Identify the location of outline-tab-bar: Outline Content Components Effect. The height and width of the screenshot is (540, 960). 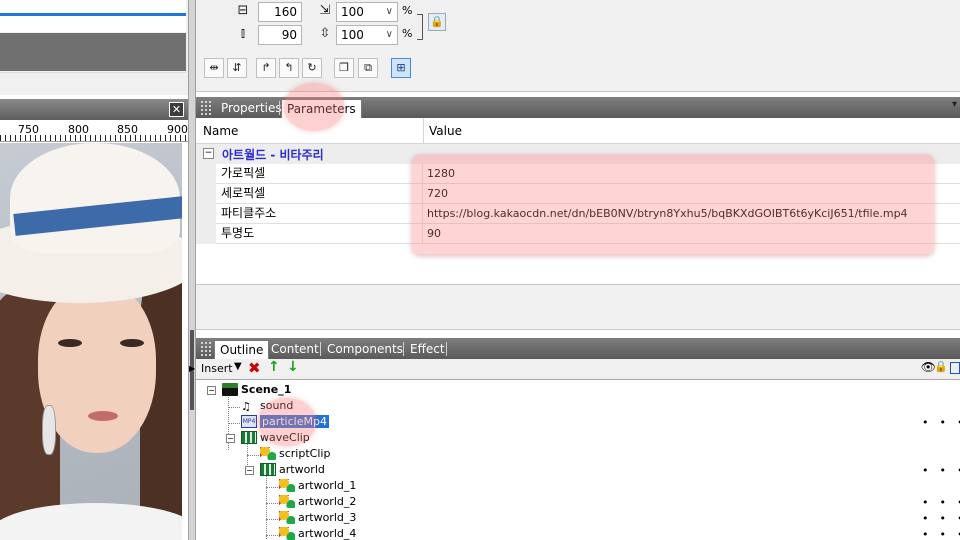
(578, 348).